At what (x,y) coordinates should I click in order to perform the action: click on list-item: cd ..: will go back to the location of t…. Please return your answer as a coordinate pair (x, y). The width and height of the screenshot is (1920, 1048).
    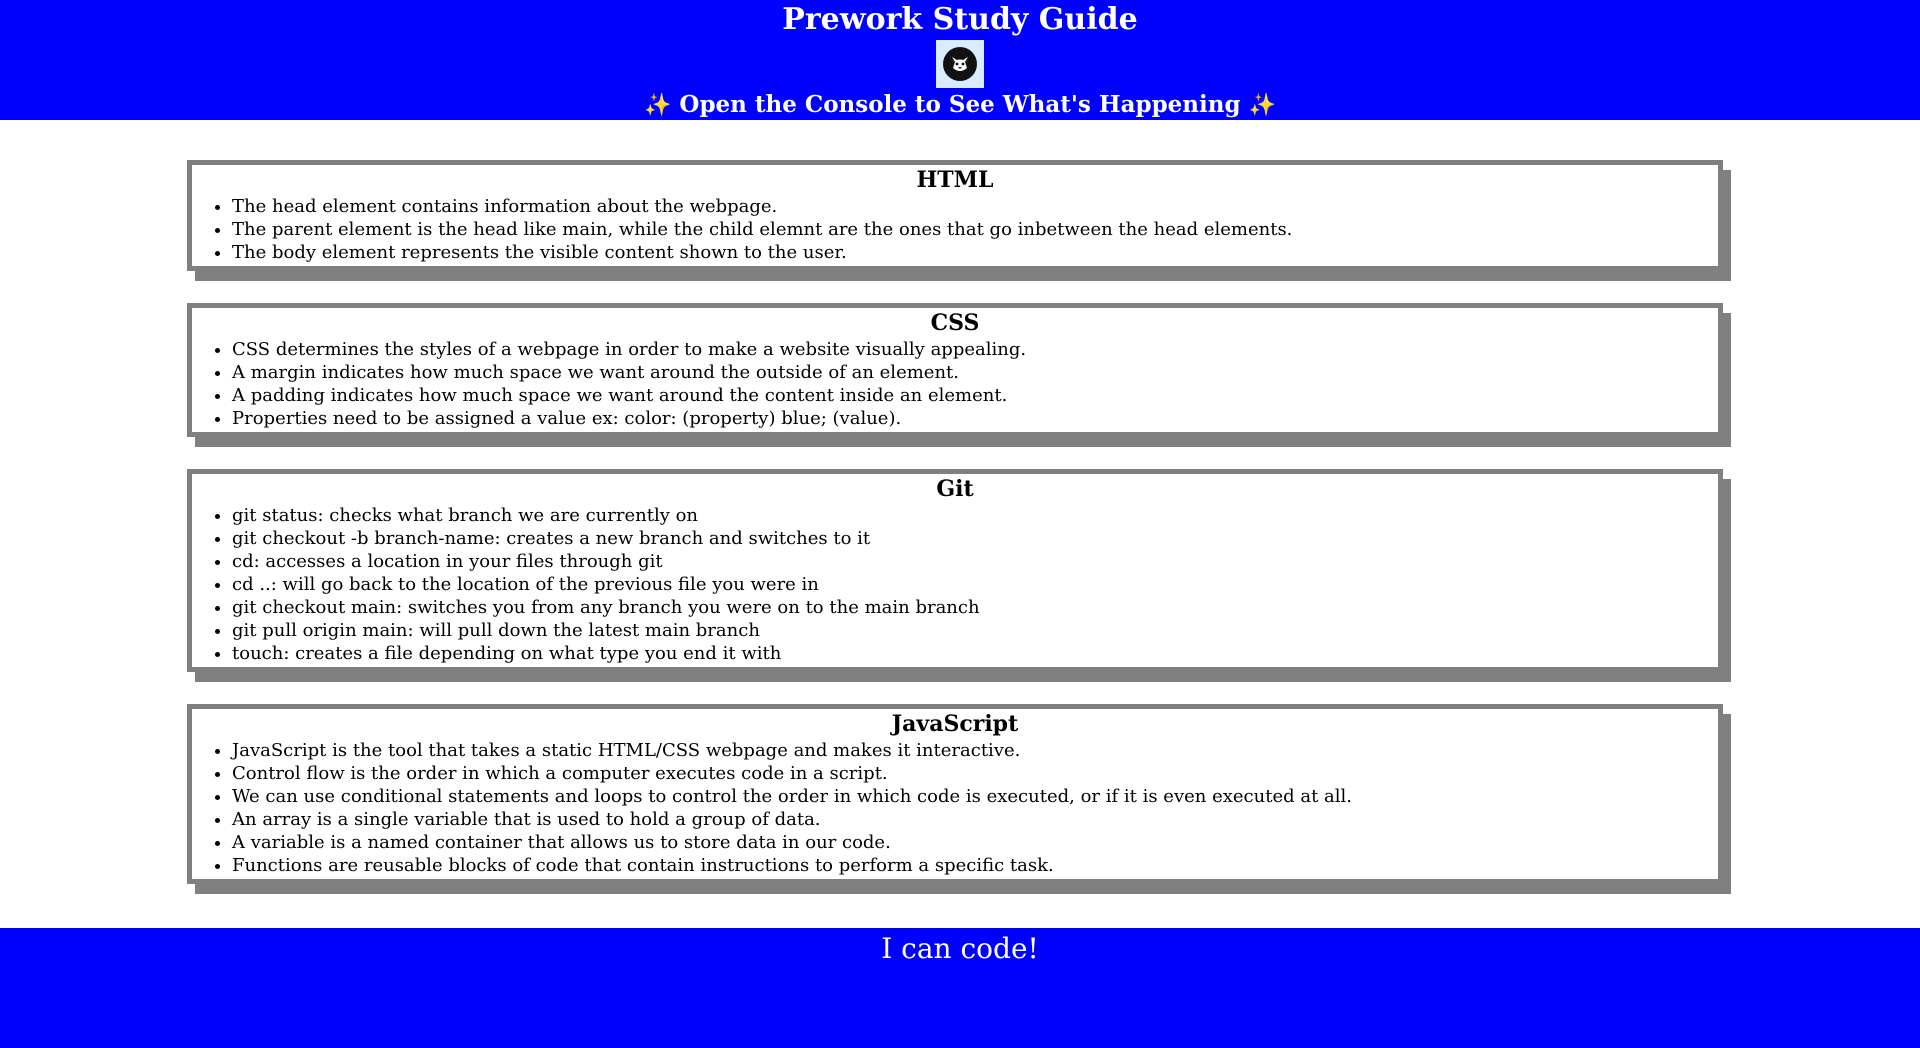
    Looking at the image, I should click on (975, 584).